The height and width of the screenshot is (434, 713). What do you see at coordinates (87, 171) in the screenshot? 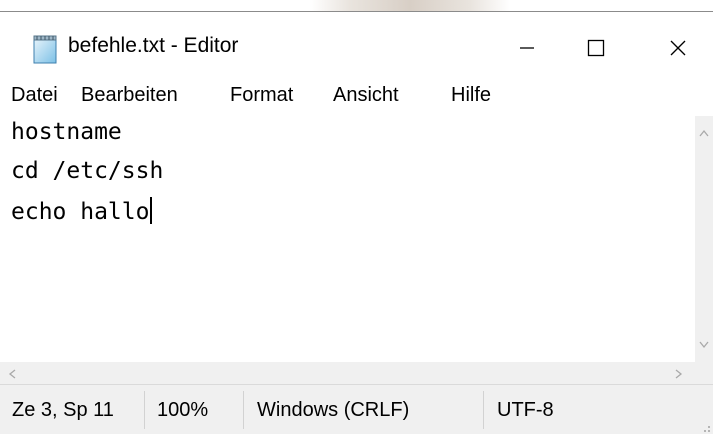
I see `text-line-2: cd /etc/ssh` at bounding box center [87, 171].